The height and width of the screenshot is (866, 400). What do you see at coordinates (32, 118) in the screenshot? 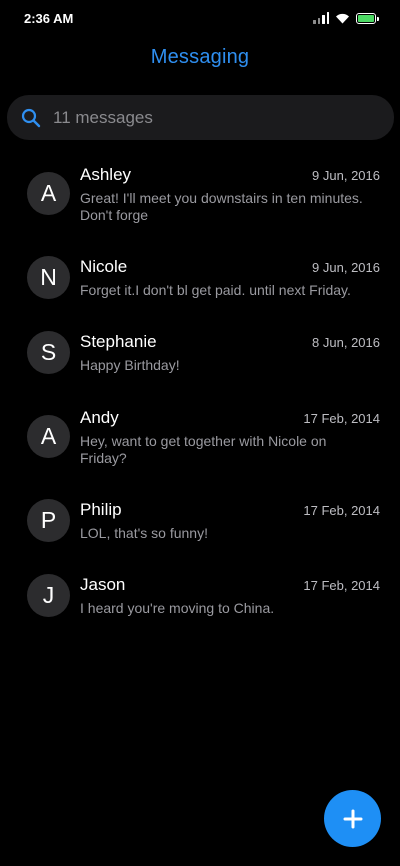
I see `search-icon` at bounding box center [32, 118].